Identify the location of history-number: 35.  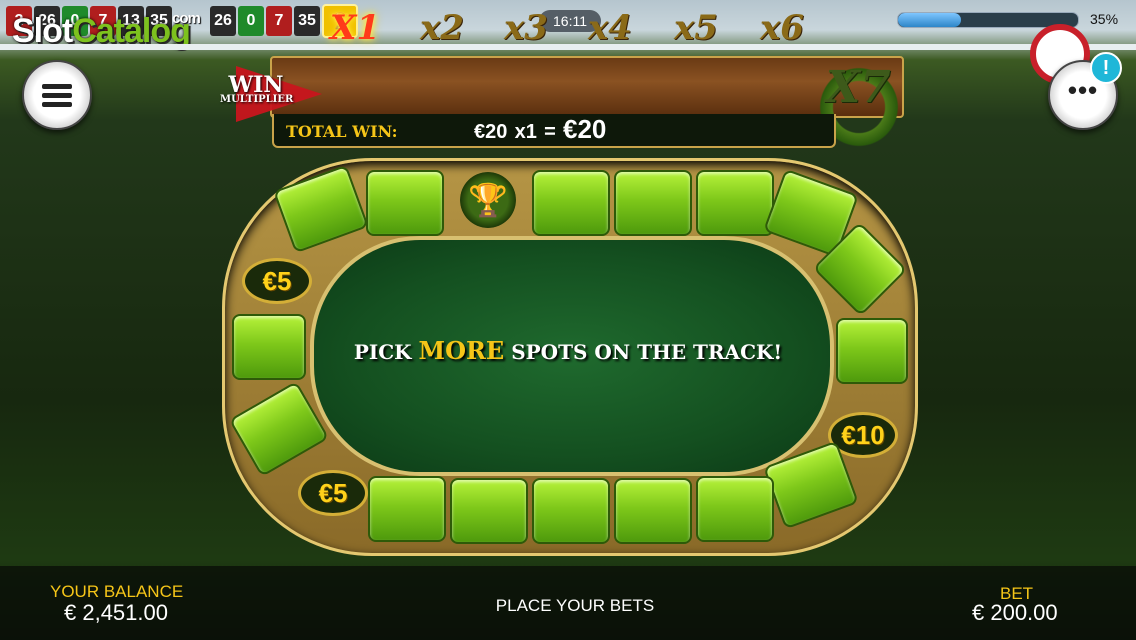
(307, 21).